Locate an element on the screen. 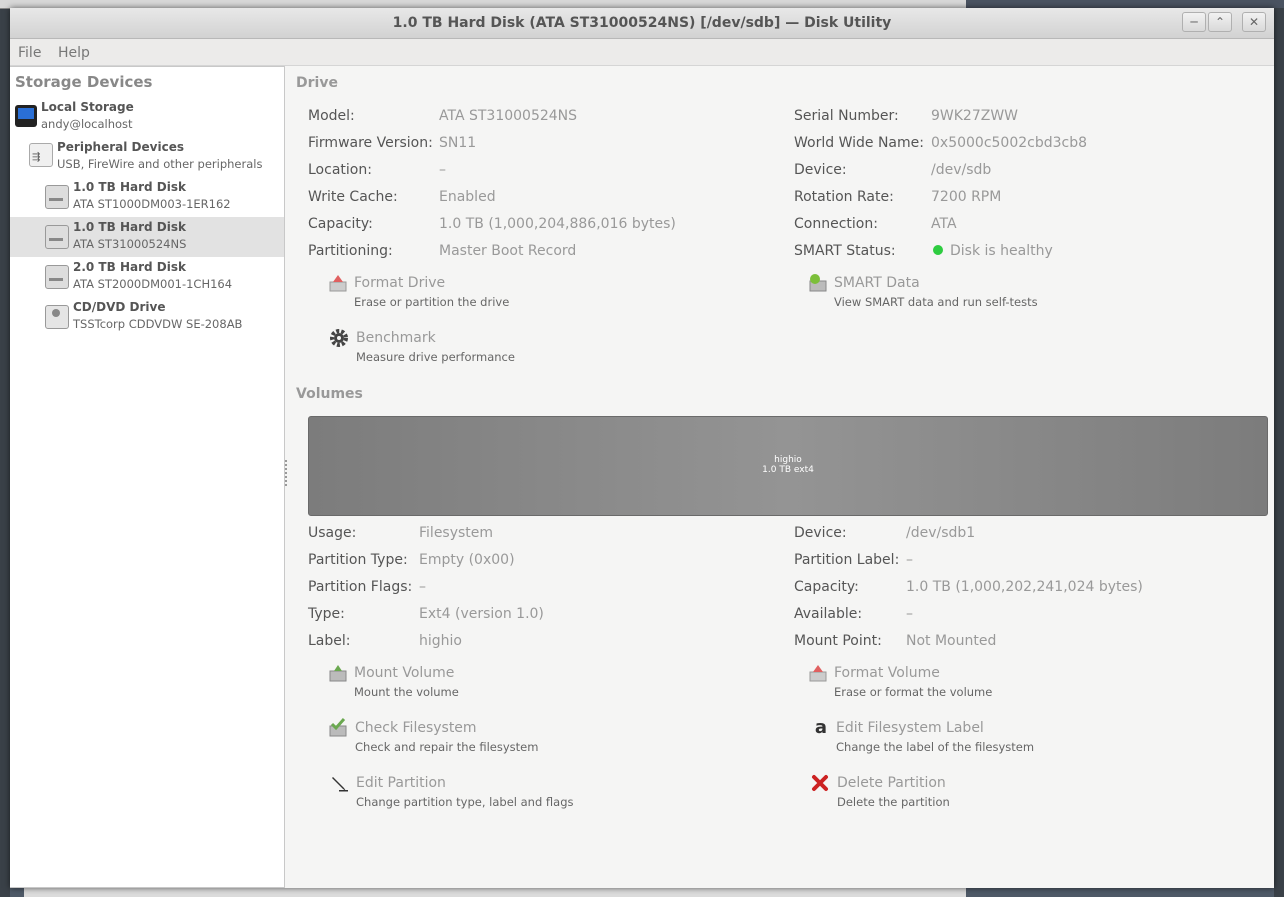  check-filesystem-title: Check Filesystem is located at coordinates (416, 728).